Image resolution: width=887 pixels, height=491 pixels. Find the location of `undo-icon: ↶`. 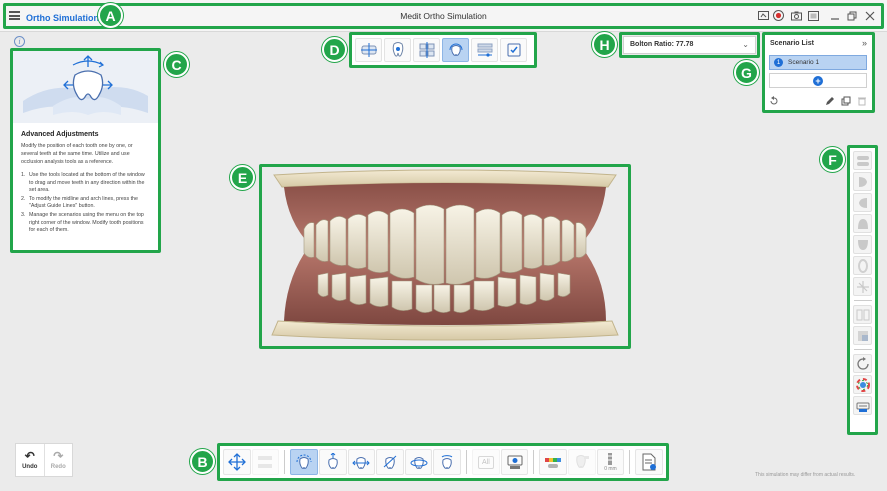

undo-icon: ↶ is located at coordinates (29, 456).